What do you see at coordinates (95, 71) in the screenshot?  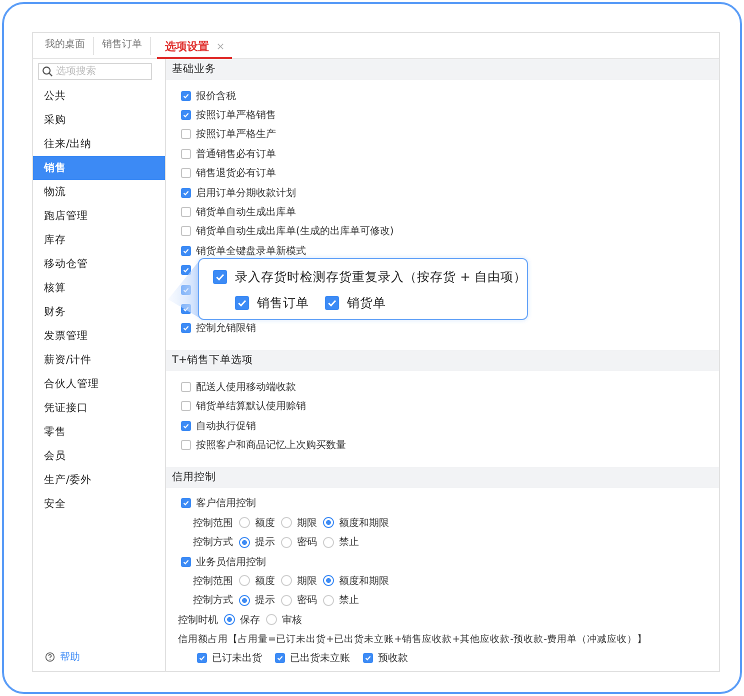 I see `search-field: 选项搜索` at bounding box center [95, 71].